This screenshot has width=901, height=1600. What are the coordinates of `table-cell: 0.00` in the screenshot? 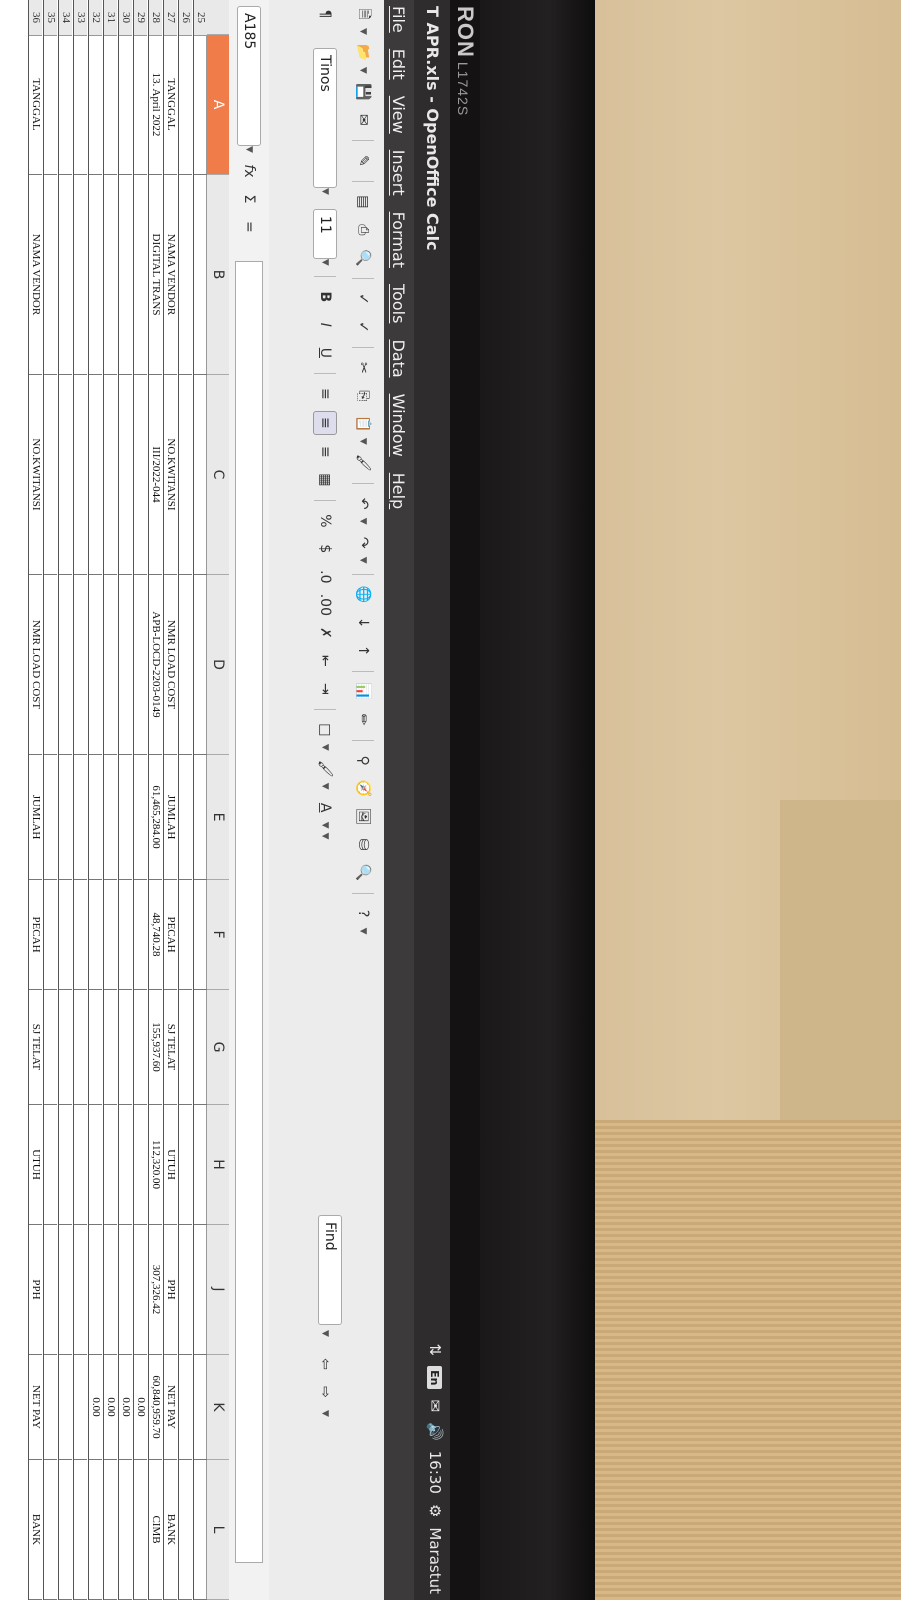 It's located at (140, 1407).